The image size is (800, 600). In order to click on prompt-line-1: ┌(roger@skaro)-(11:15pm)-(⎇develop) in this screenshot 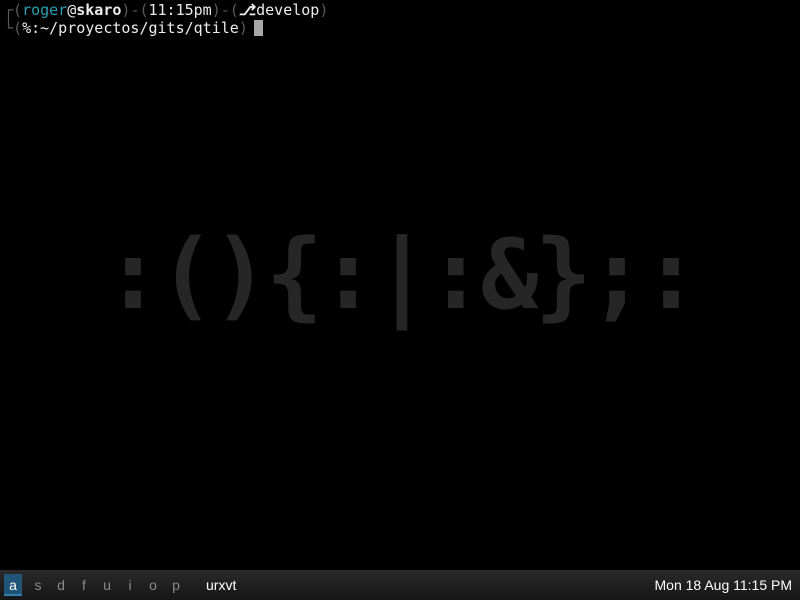, I will do `click(166, 10)`.